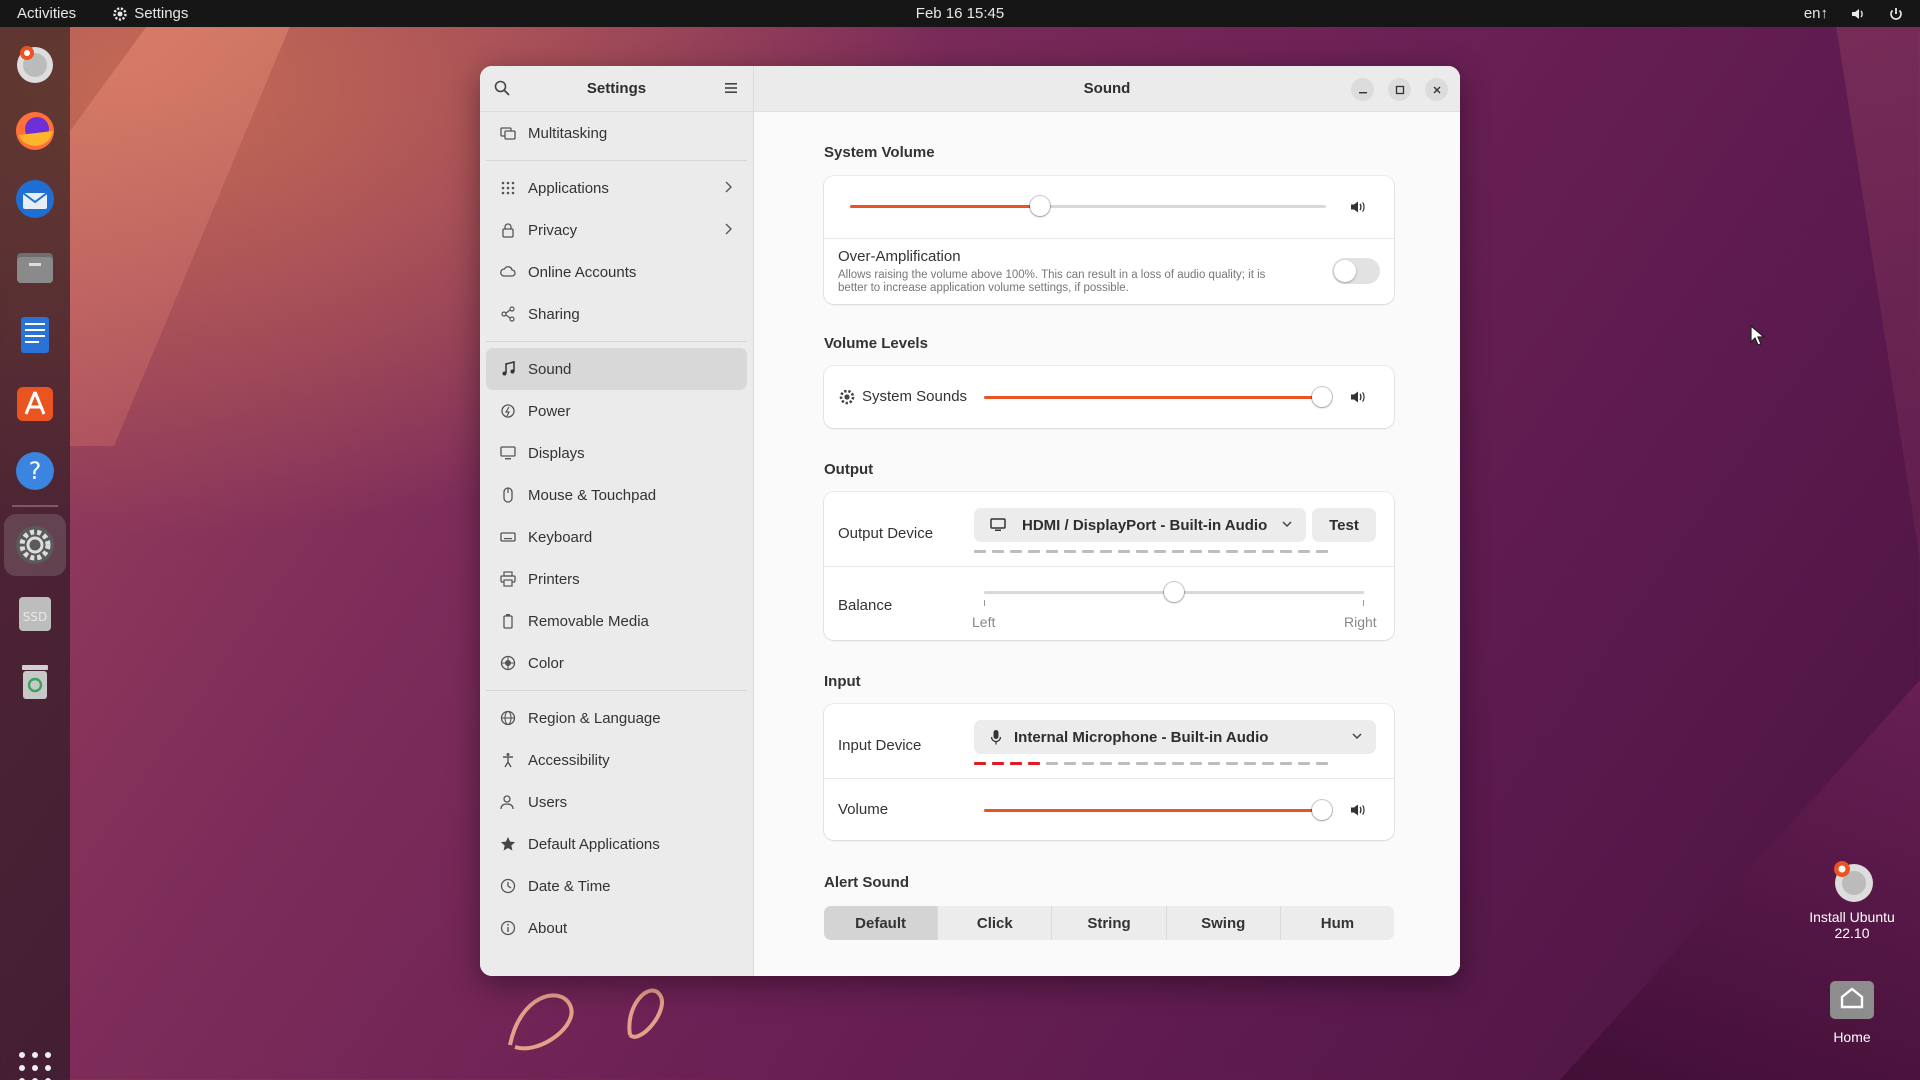 The height and width of the screenshot is (1080, 1920). What do you see at coordinates (616, 160) in the screenshot?
I see `sidebar-separator` at bounding box center [616, 160].